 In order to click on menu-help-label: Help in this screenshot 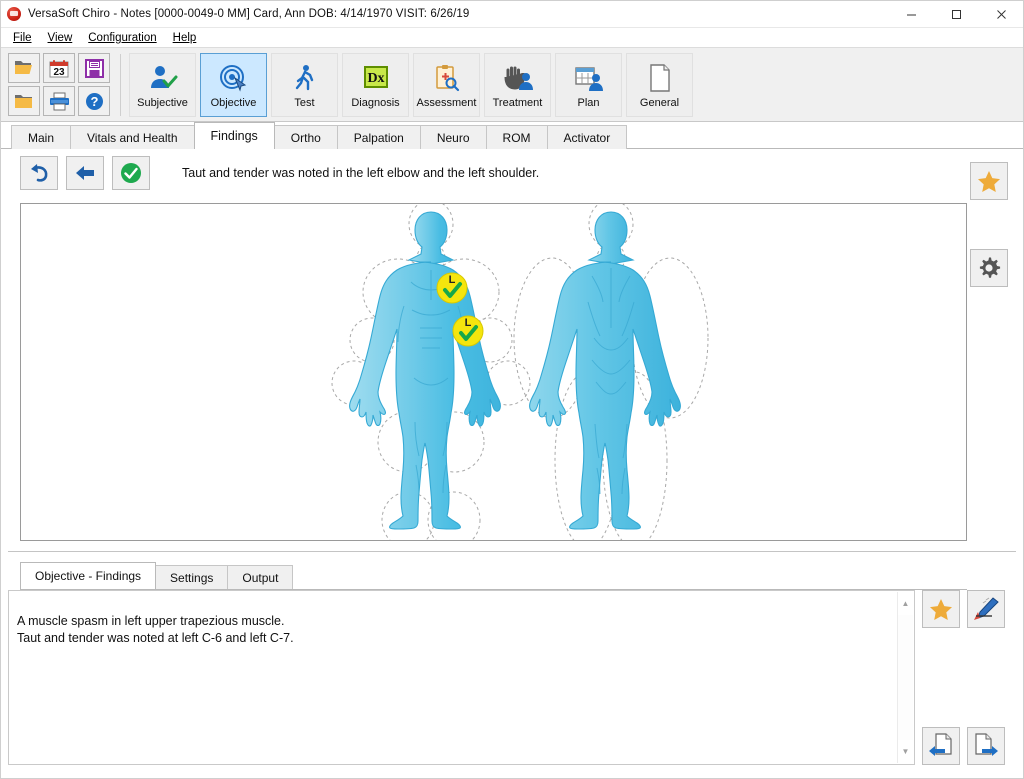, I will do `click(184, 37)`.